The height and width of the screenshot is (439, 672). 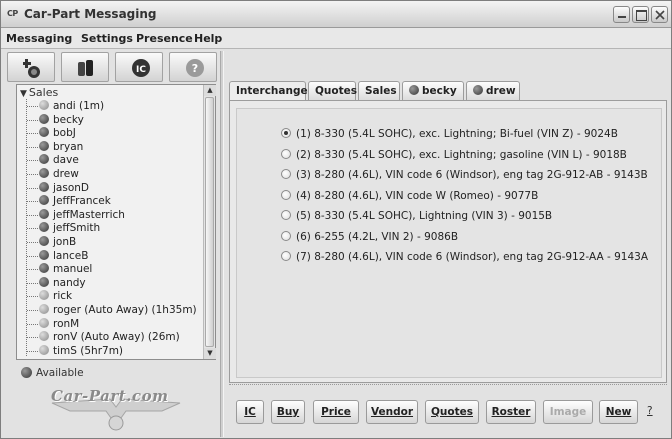 I want to click on contact-item: ronM, so click(x=53, y=324).